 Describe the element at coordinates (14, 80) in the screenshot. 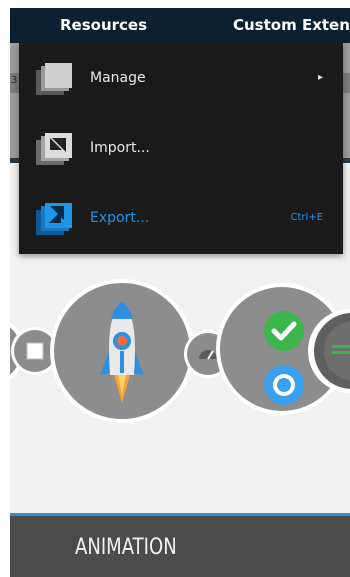

I see `toolbar-partial-text: 3` at that location.